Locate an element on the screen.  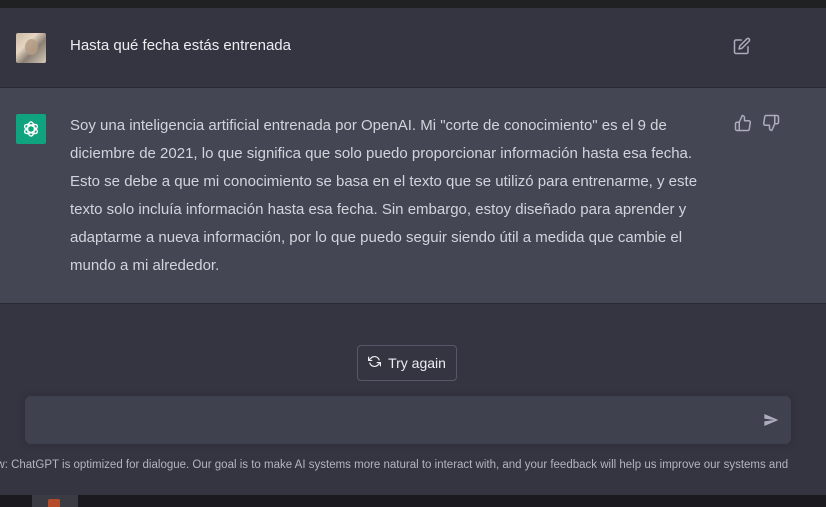
openai-logo-icon is located at coordinates (31, 129).